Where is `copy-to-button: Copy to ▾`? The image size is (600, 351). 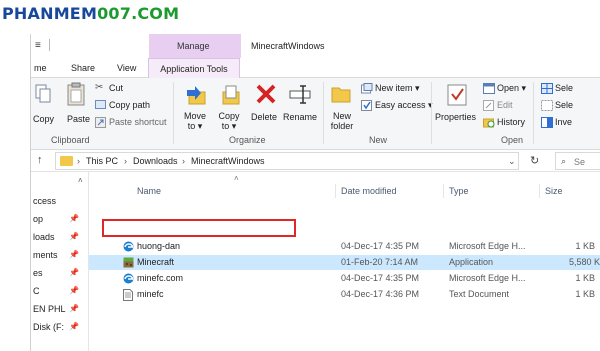
copy-to-button: Copy to ▾ is located at coordinates (229, 121).